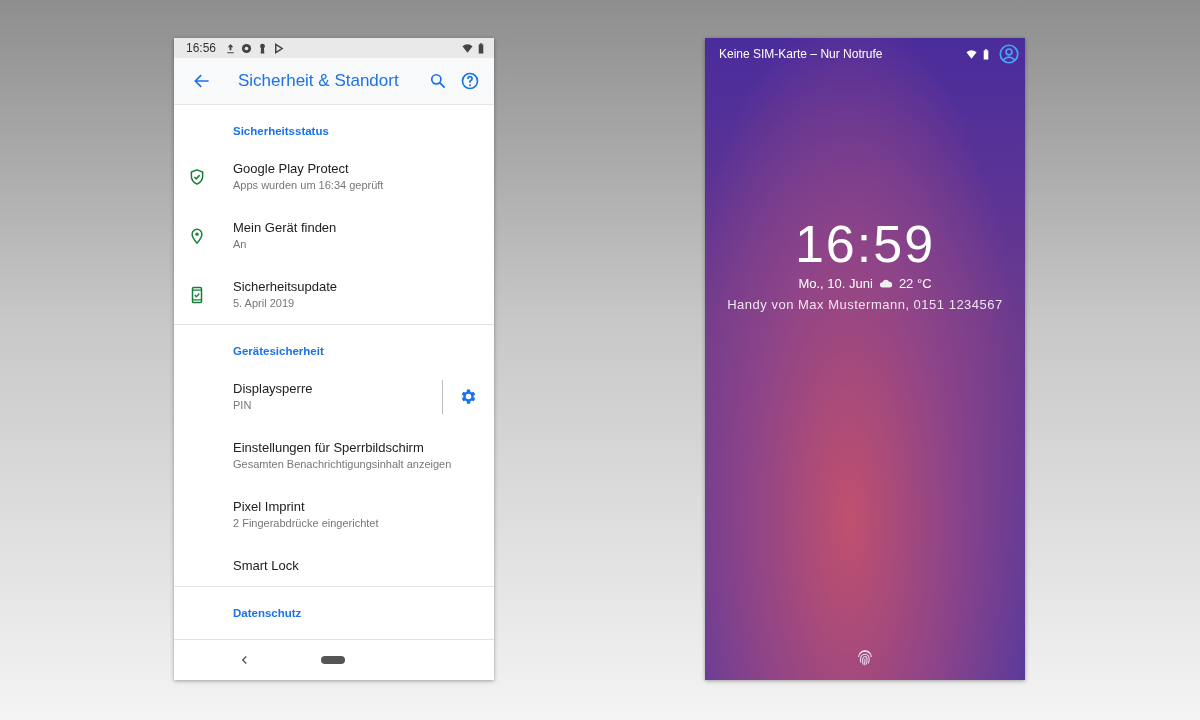  I want to click on item-subtitle: 5. April 2019, so click(264, 303).